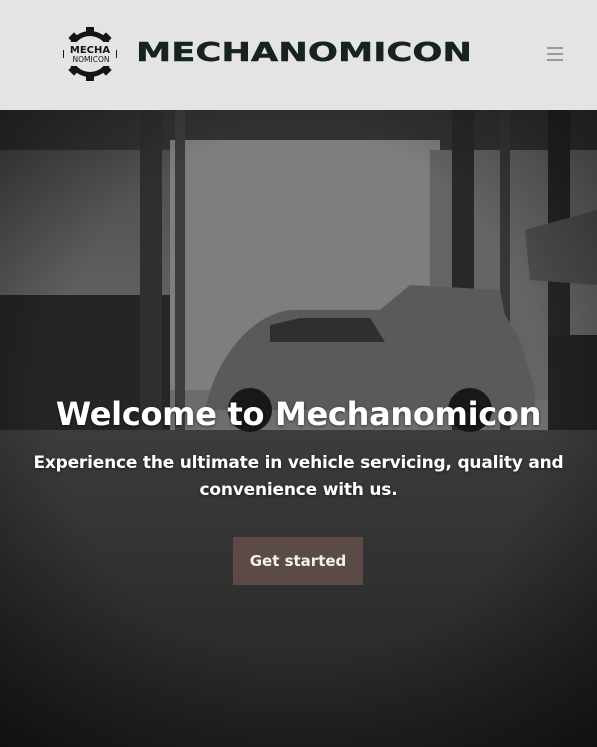 This screenshot has width=597, height=747. I want to click on logo-text-line2: NOMICON, so click(91, 59).